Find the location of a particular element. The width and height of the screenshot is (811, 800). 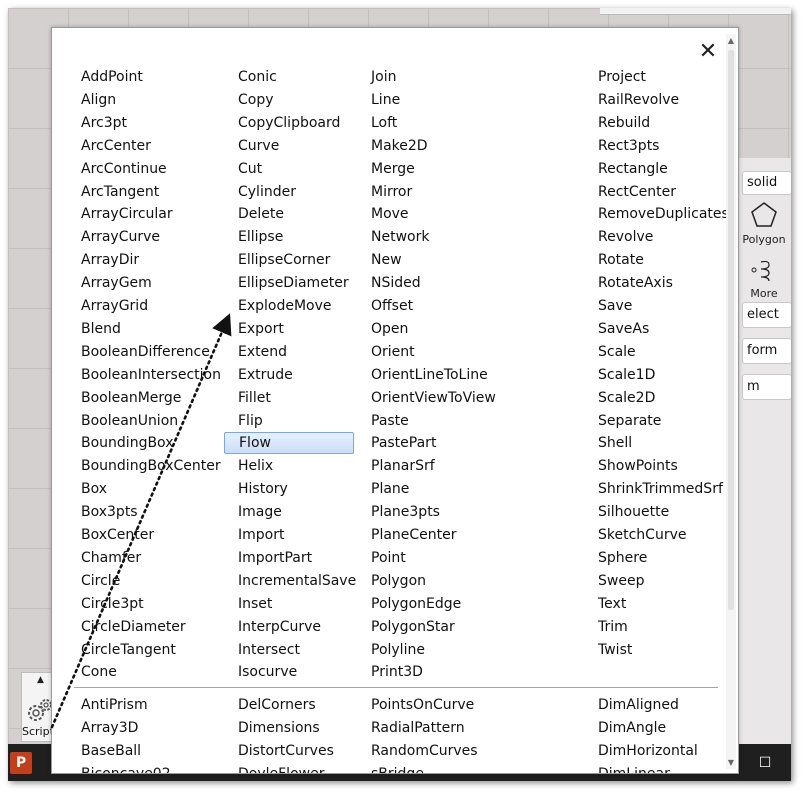

scroll-up-icon: ▲ is located at coordinates (731, 40).